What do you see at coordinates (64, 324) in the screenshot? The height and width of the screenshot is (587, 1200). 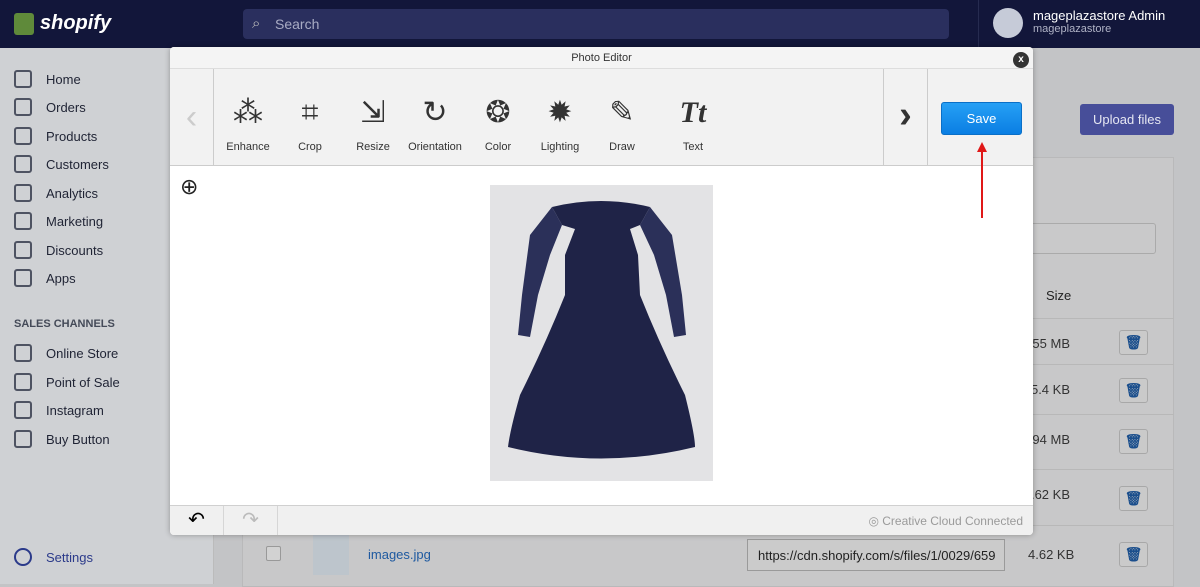 I see `sales-channels-heading: SALES CHANNELS` at bounding box center [64, 324].